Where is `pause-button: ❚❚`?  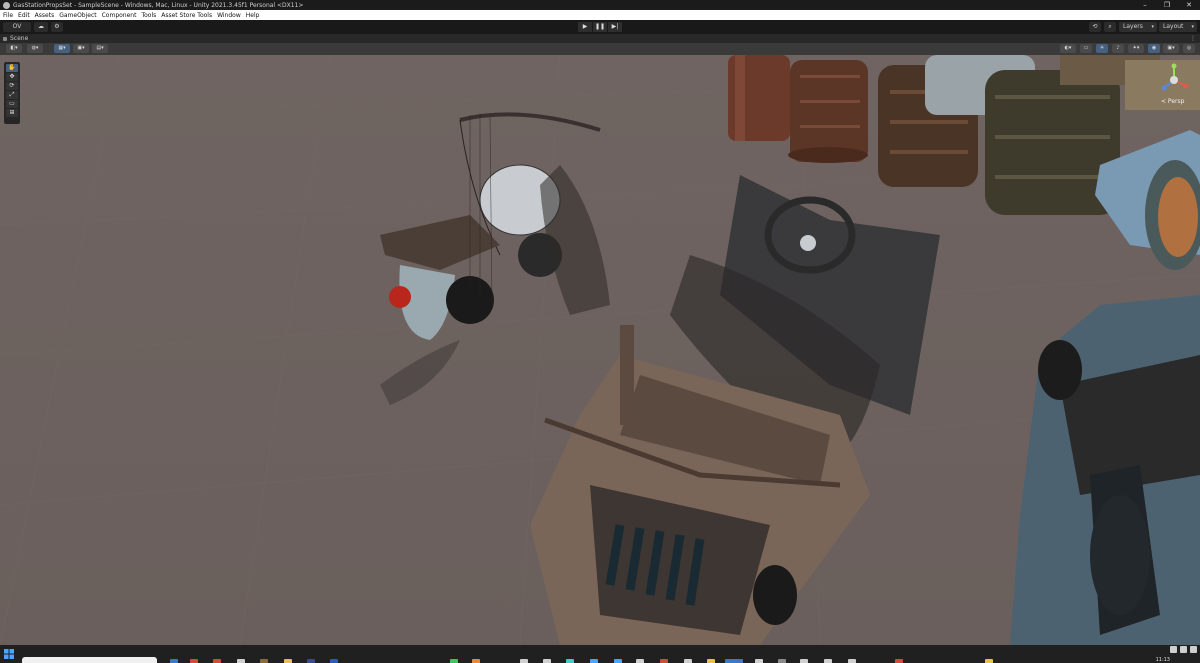 pause-button: ❚❚ is located at coordinates (600, 27).